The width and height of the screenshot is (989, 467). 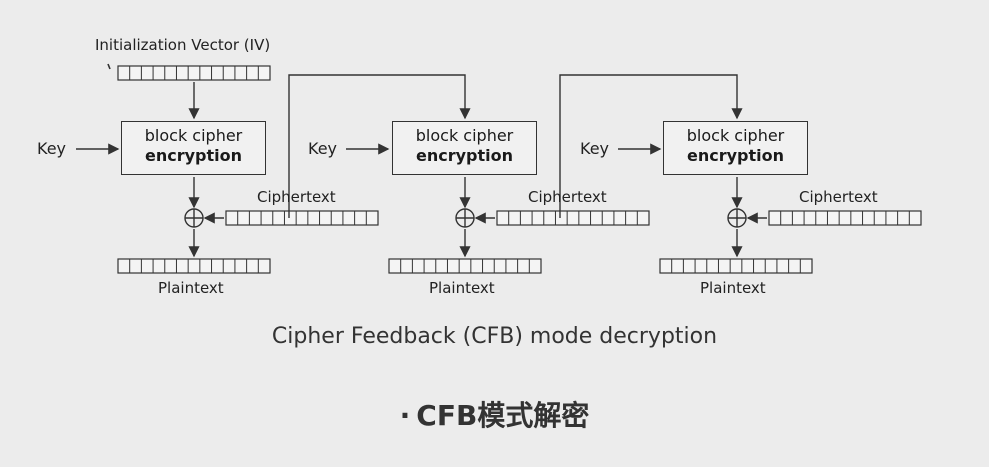 What do you see at coordinates (838, 197) in the screenshot?
I see `ciphertext-label-3: Ciphertext` at bounding box center [838, 197].